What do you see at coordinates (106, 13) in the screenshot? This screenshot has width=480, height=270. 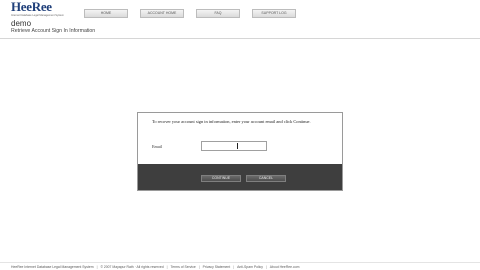 I see `tab-home: HOME` at bounding box center [106, 13].